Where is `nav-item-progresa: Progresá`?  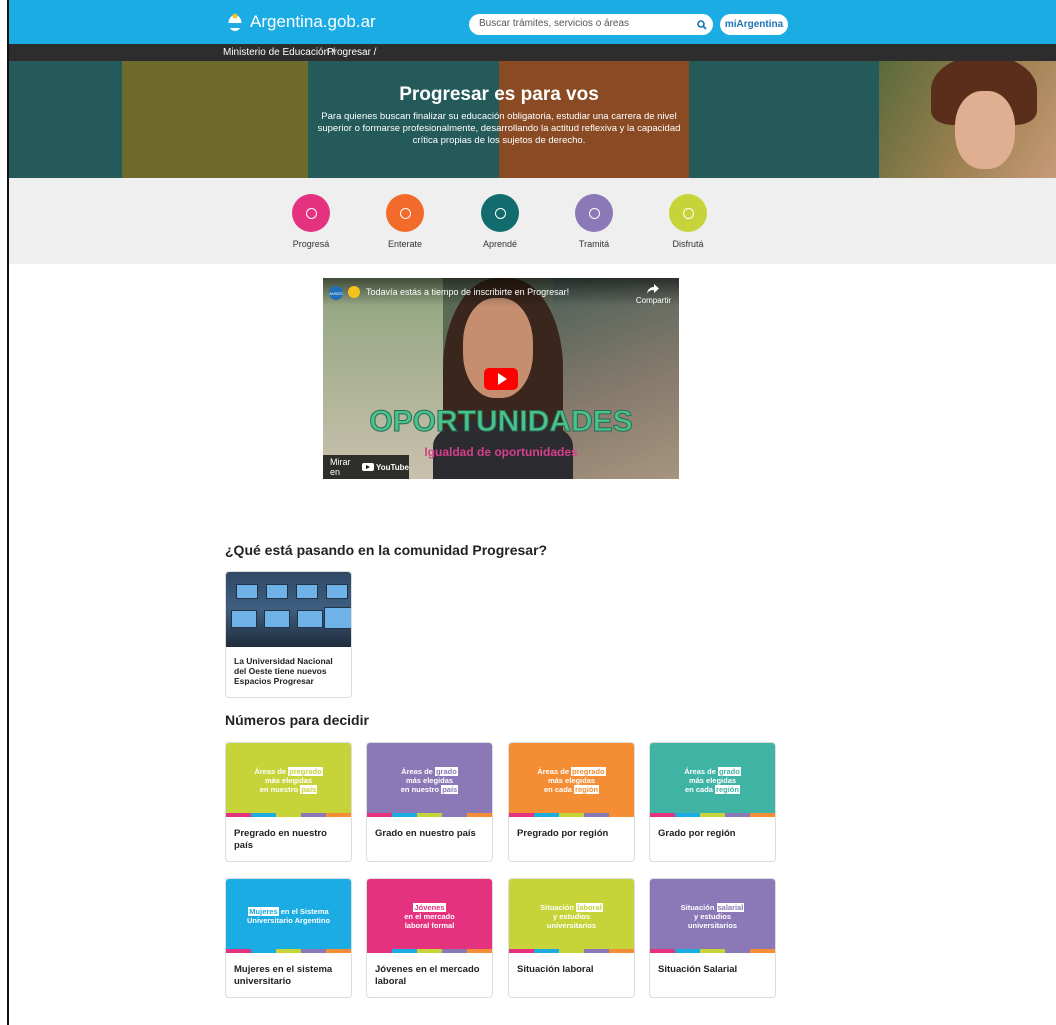
nav-item-progresa: Progresá is located at coordinates (311, 221).